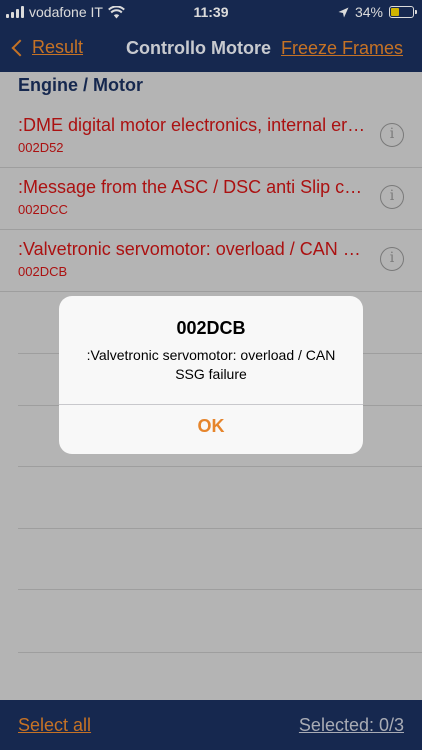 The height and width of the screenshot is (750, 422). I want to click on alert-title: 002DCB, so click(211, 328).